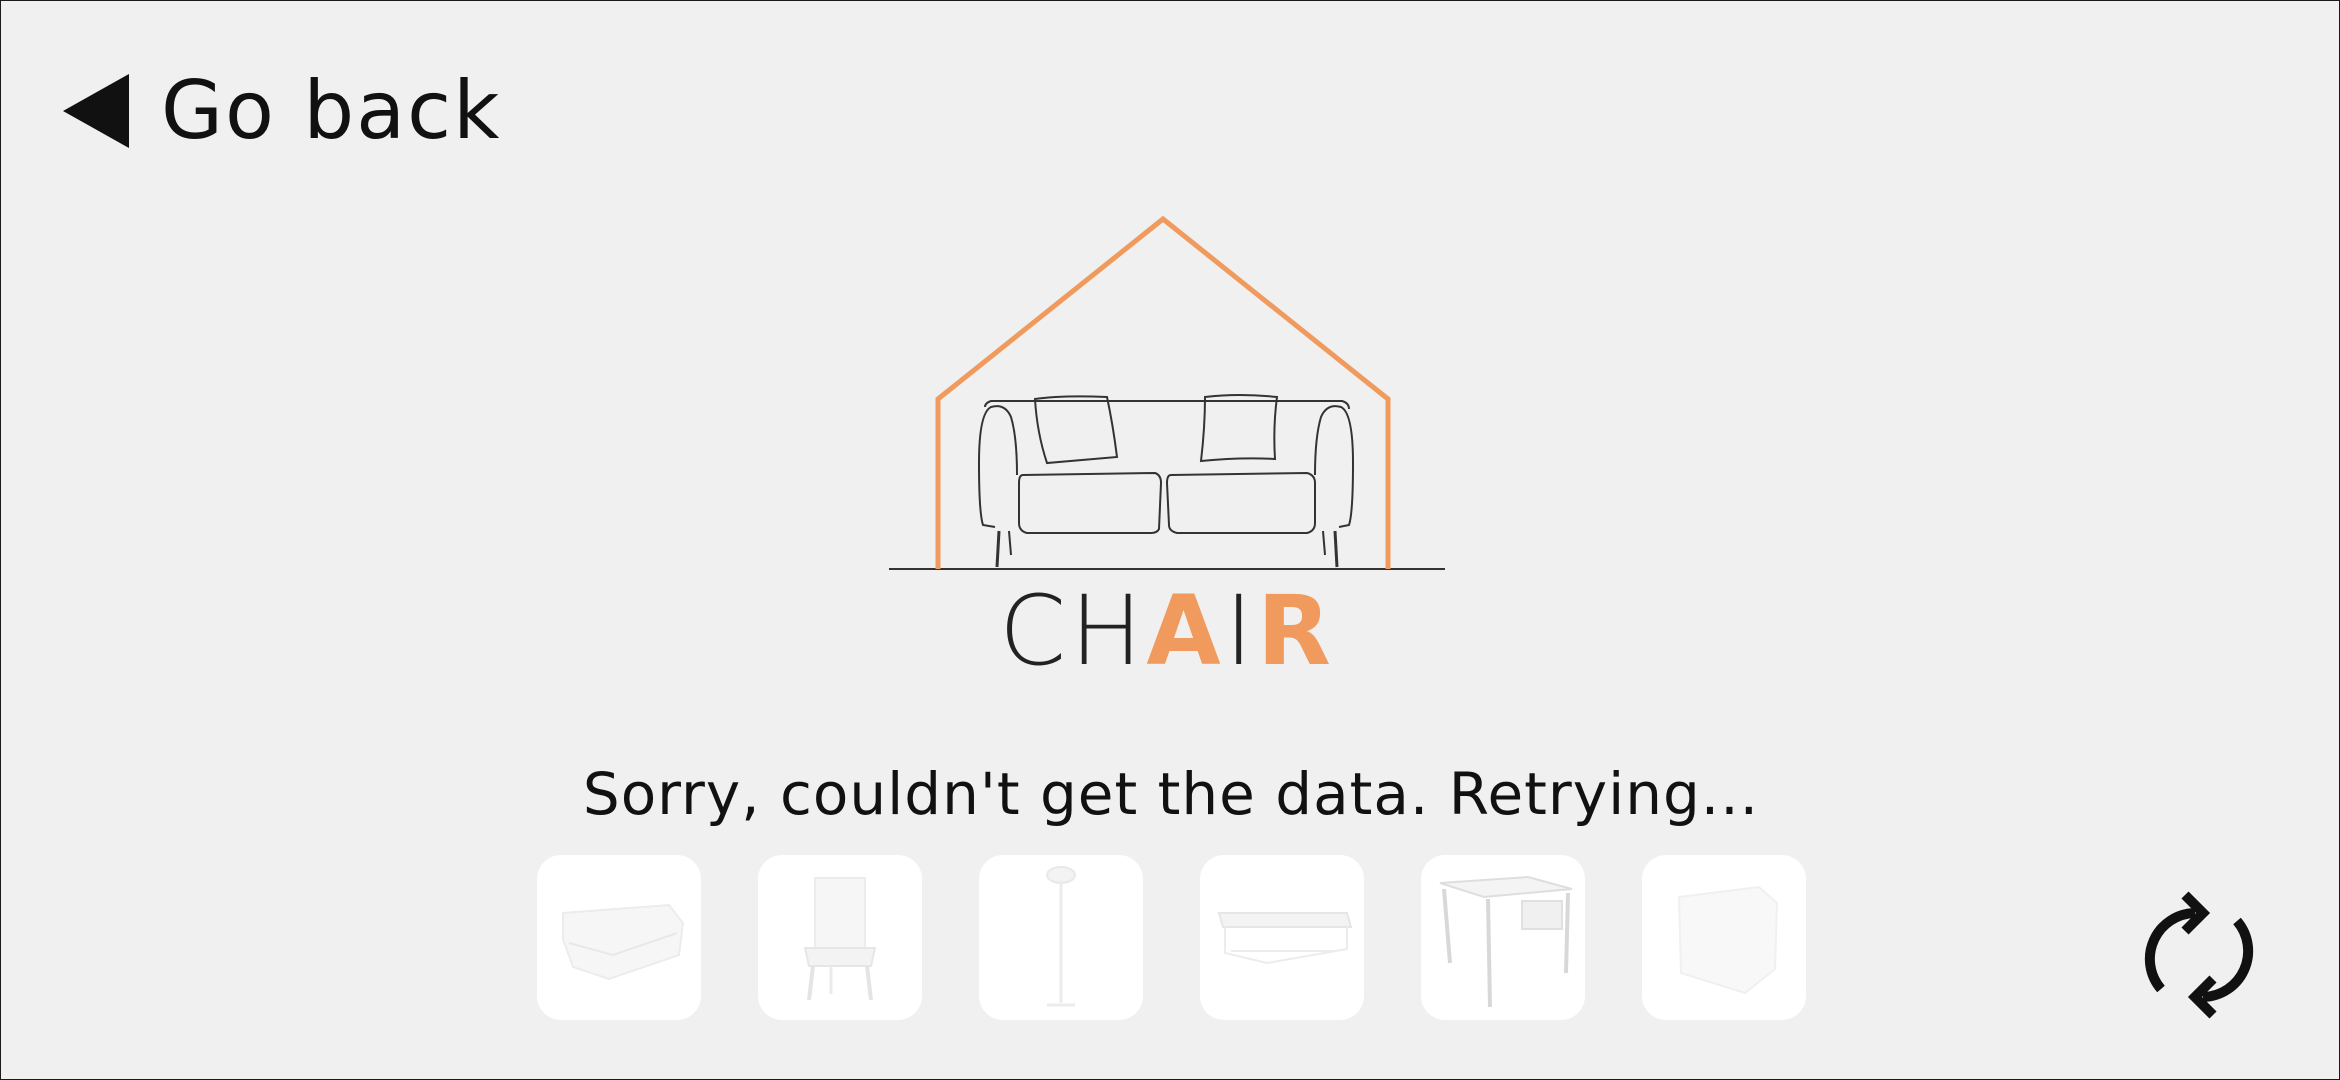 This screenshot has width=2340, height=1080. I want to click on refresh-button, so click(2199, 955).